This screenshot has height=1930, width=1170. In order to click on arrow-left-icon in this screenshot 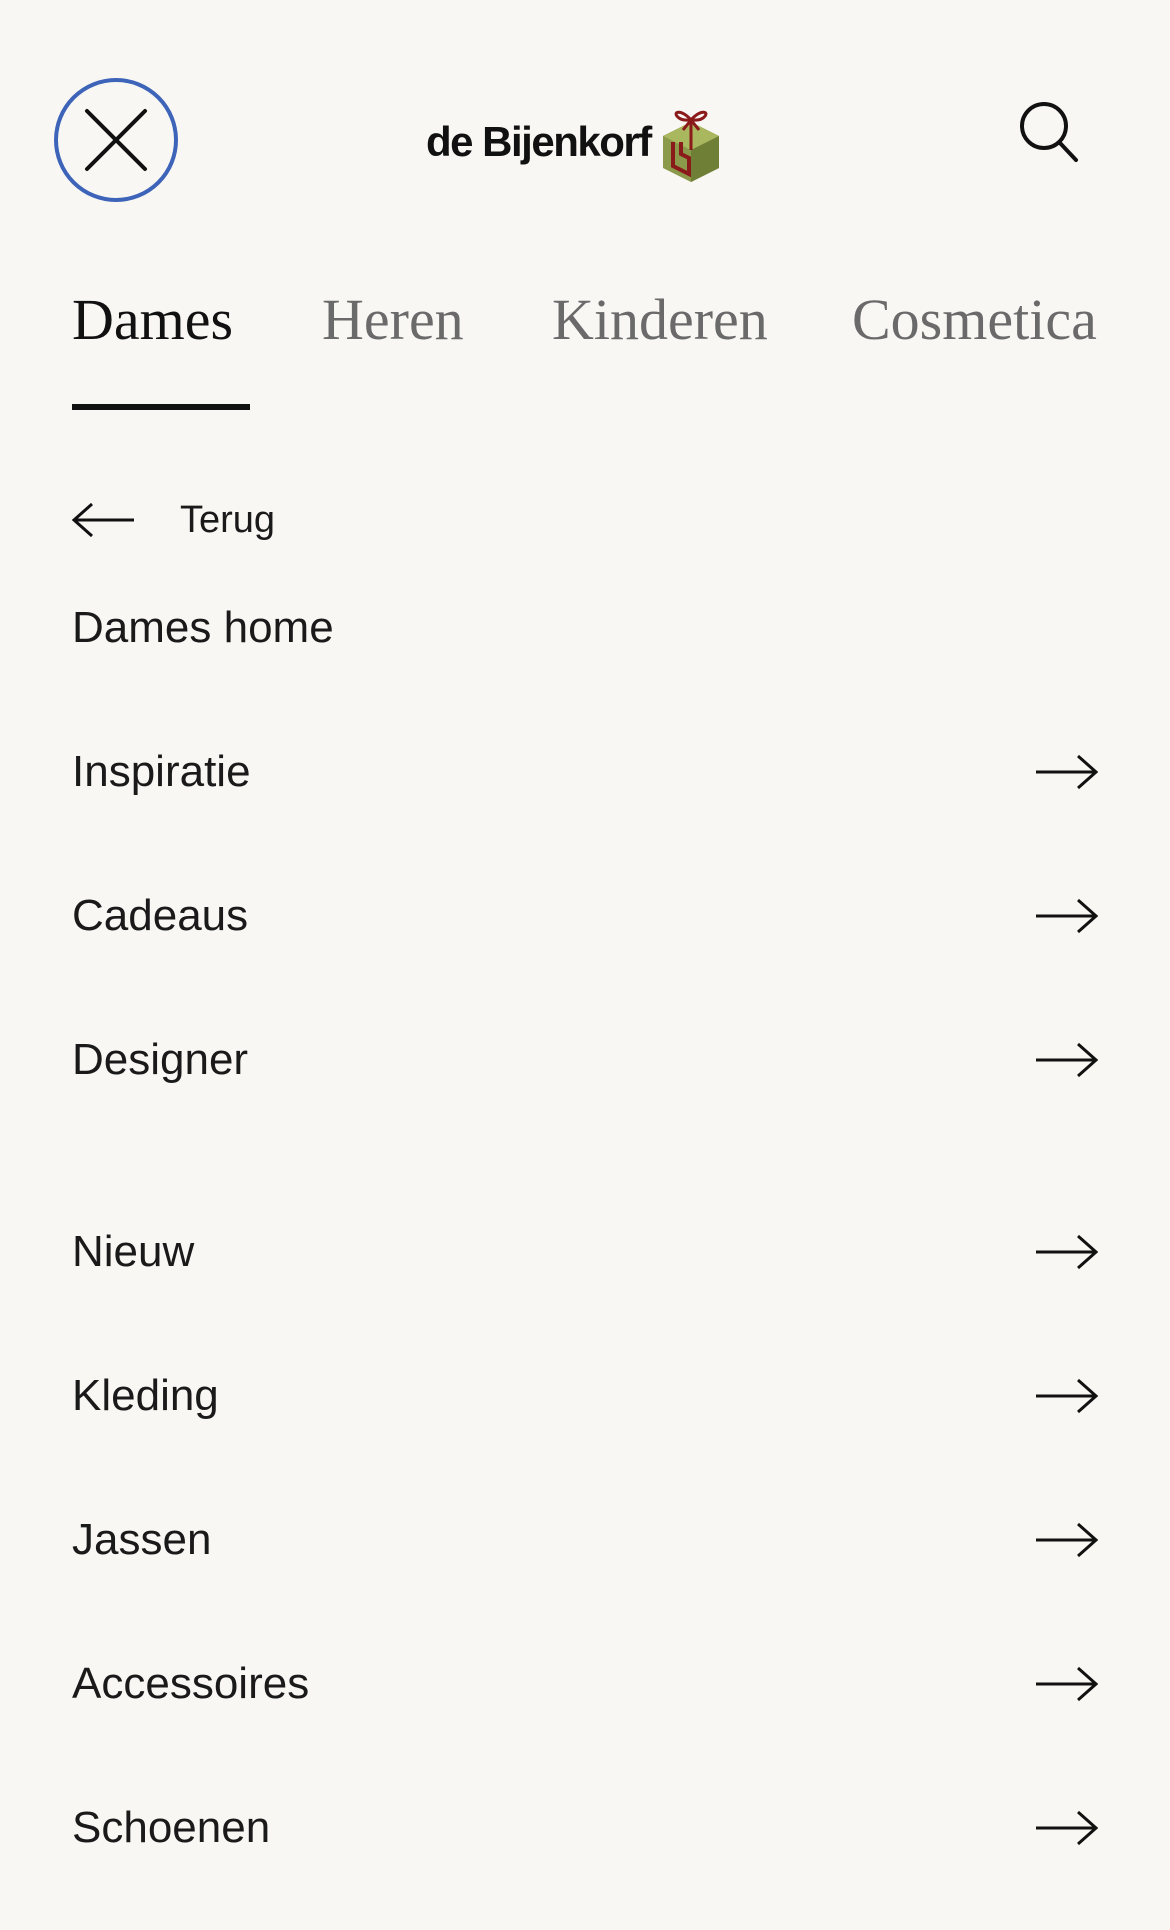, I will do `click(103, 520)`.